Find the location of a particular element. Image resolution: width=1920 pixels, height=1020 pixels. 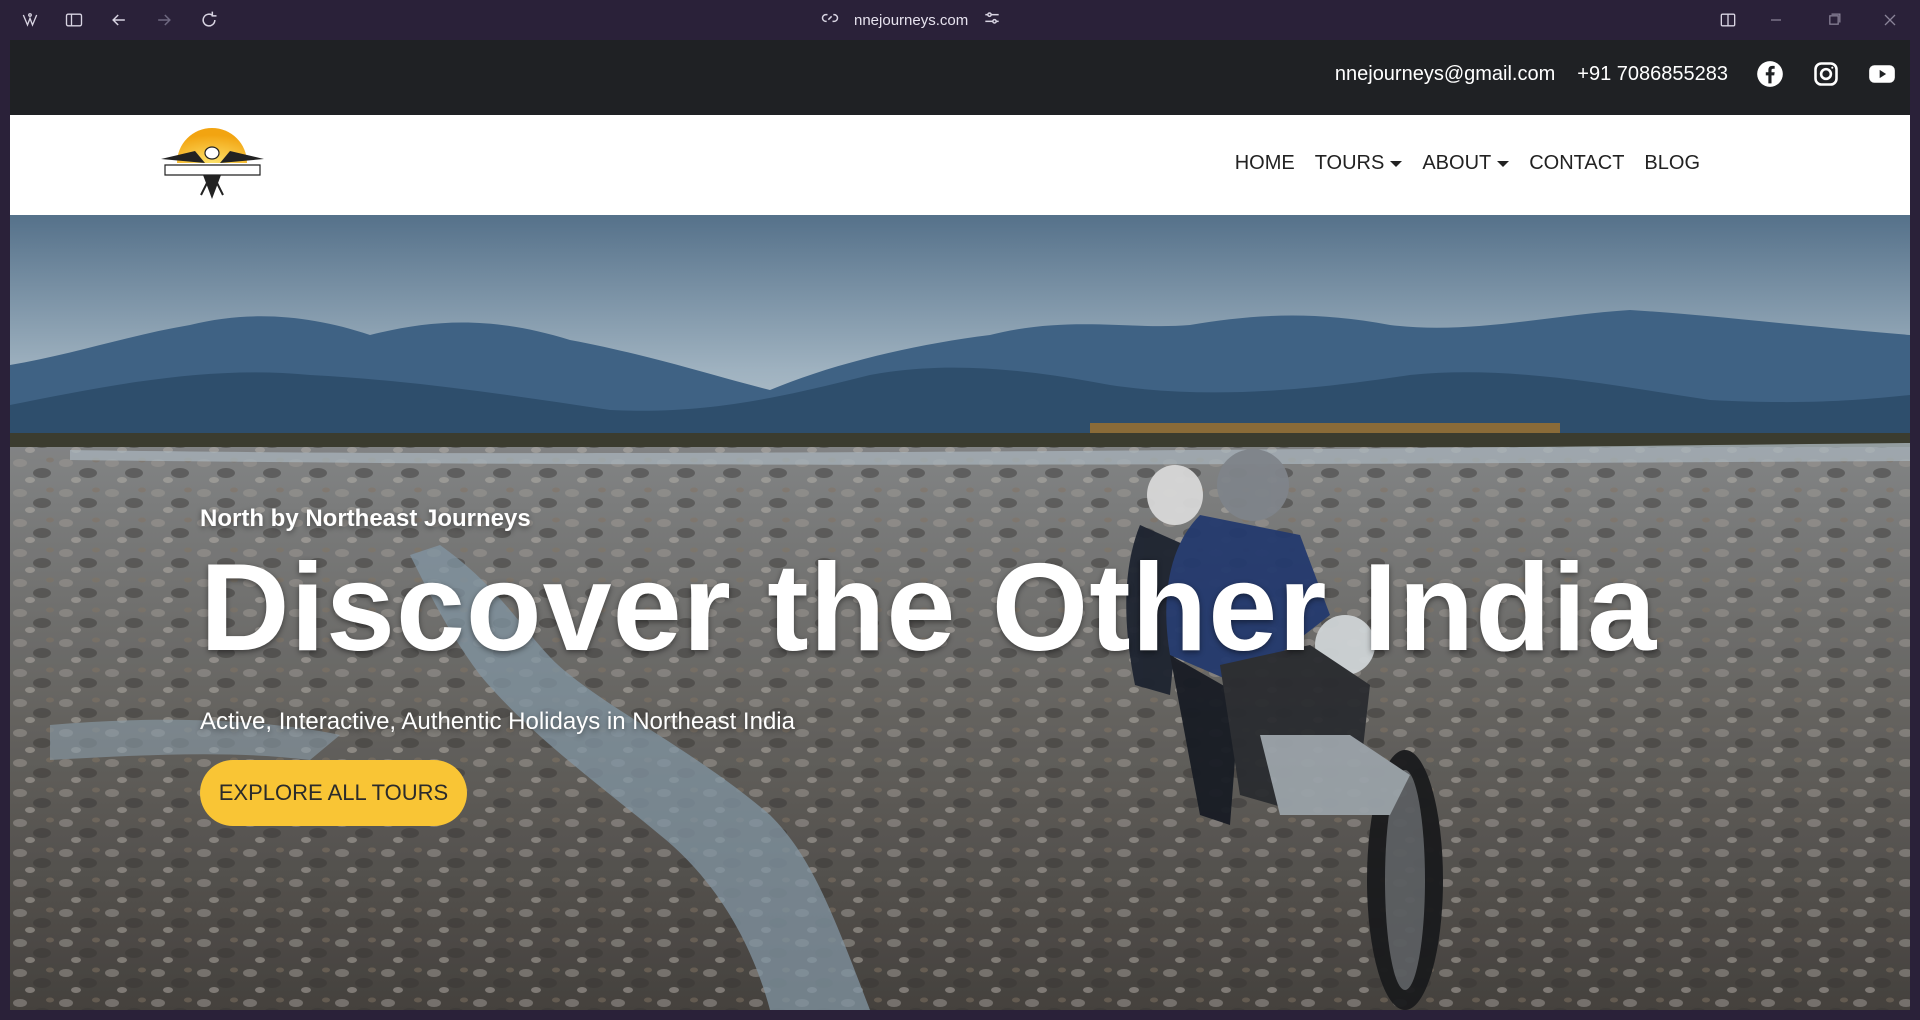

hero-eyebrow: North by Northeast Journeys is located at coordinates (365, 518).